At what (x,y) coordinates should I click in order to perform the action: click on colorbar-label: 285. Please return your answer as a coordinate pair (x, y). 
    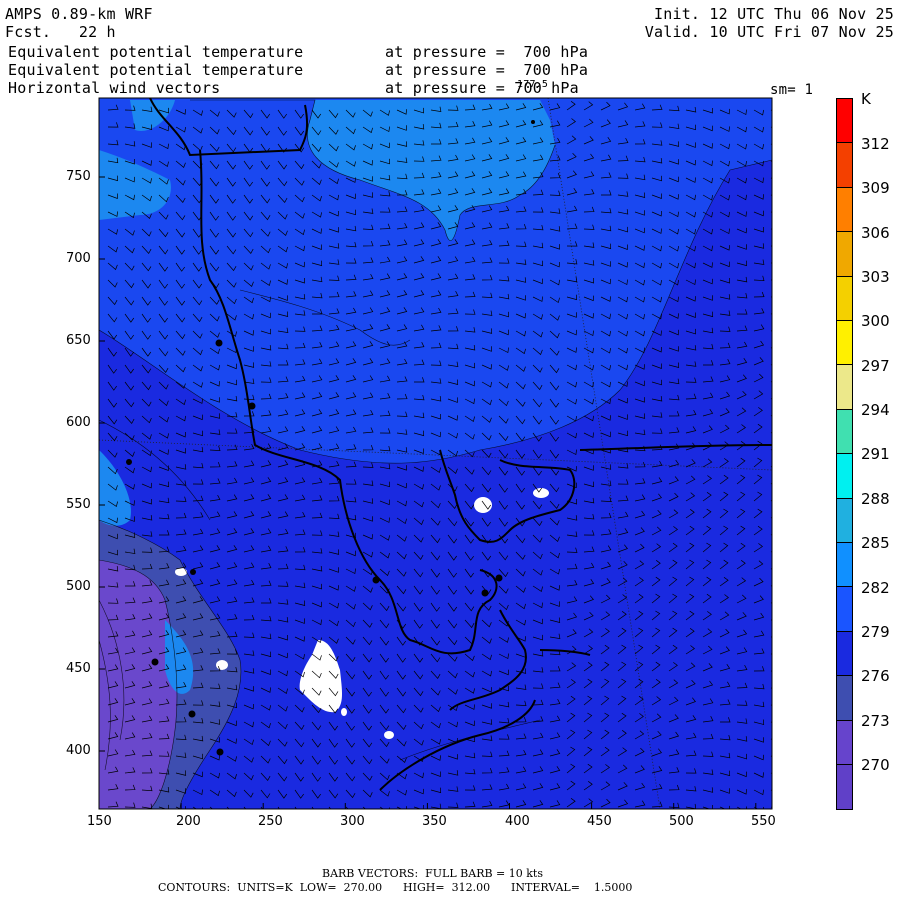
    Looking at the image, I should click on (875, 543).